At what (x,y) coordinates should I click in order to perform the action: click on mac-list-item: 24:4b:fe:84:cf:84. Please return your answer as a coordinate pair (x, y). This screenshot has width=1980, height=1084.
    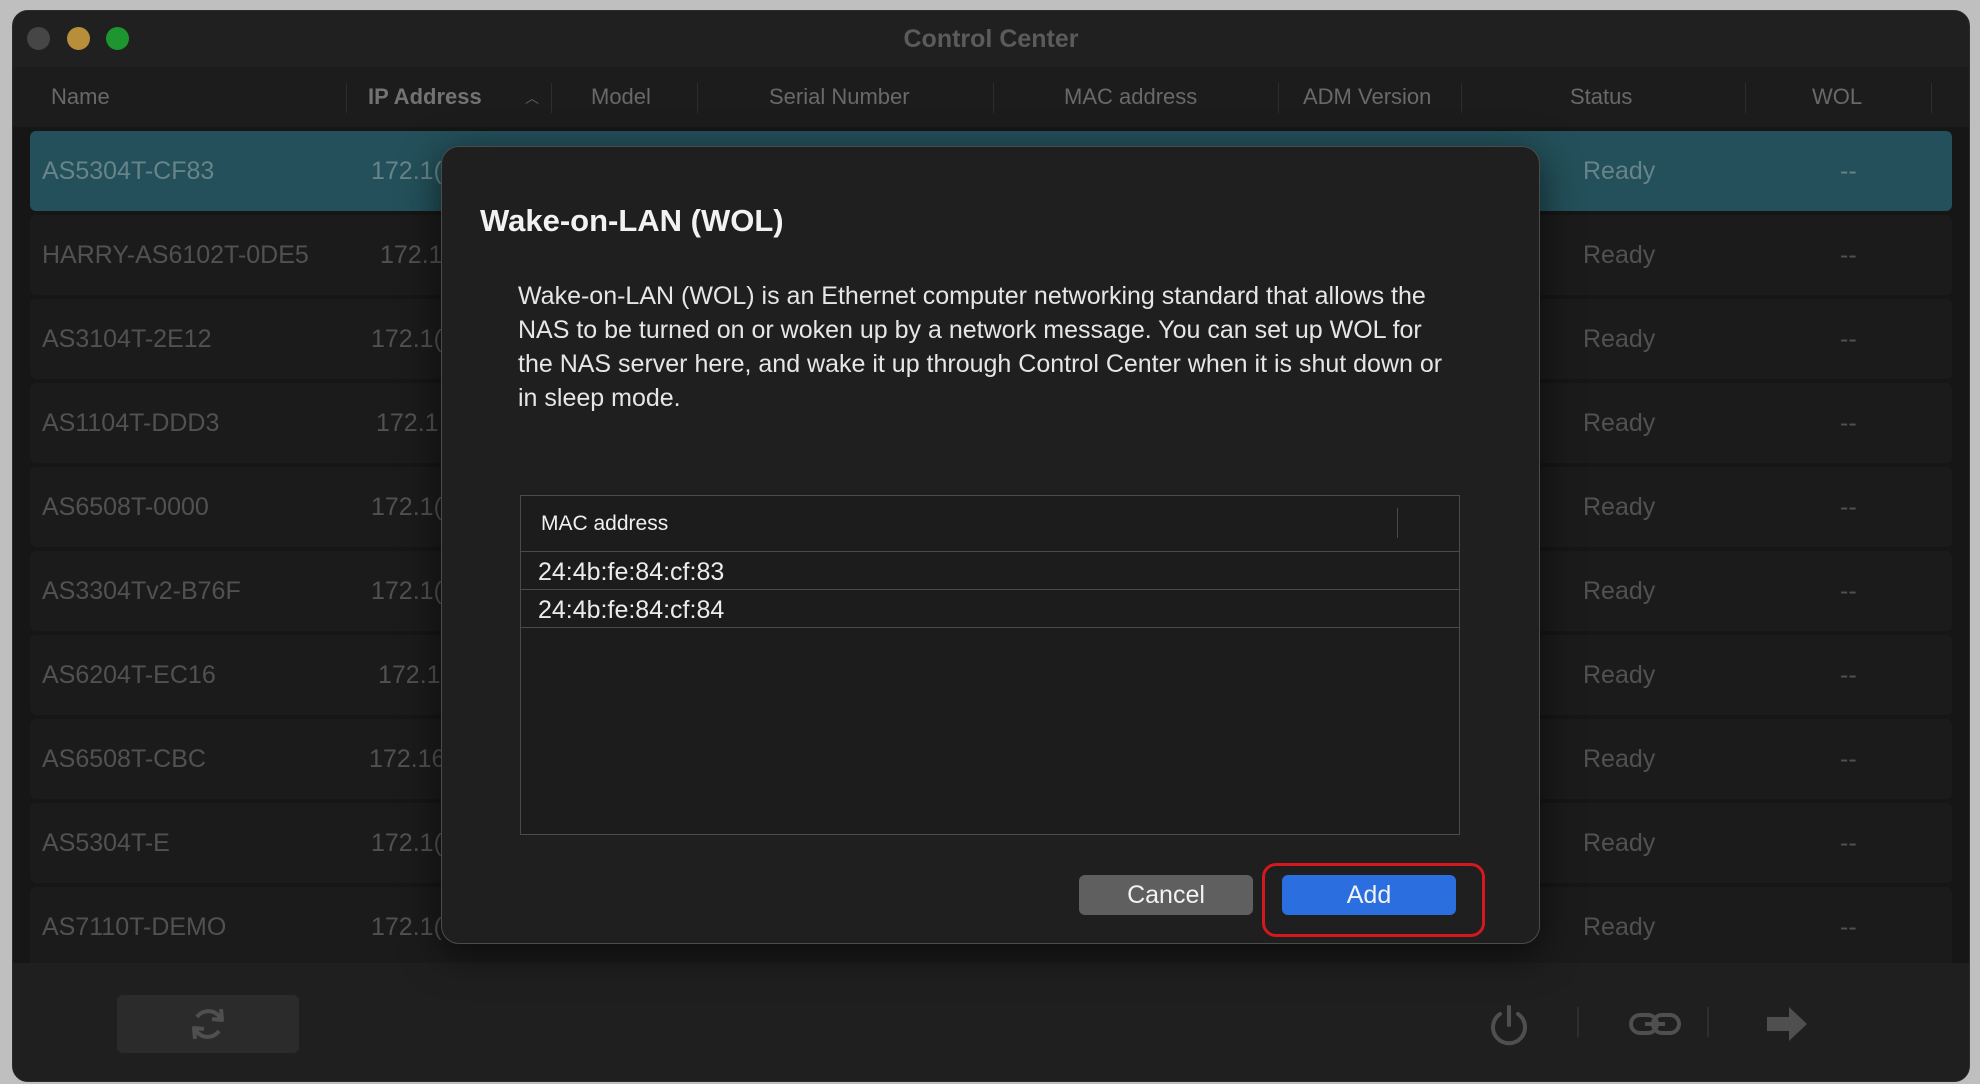
    Looking at the image, I should click on (990, 609).